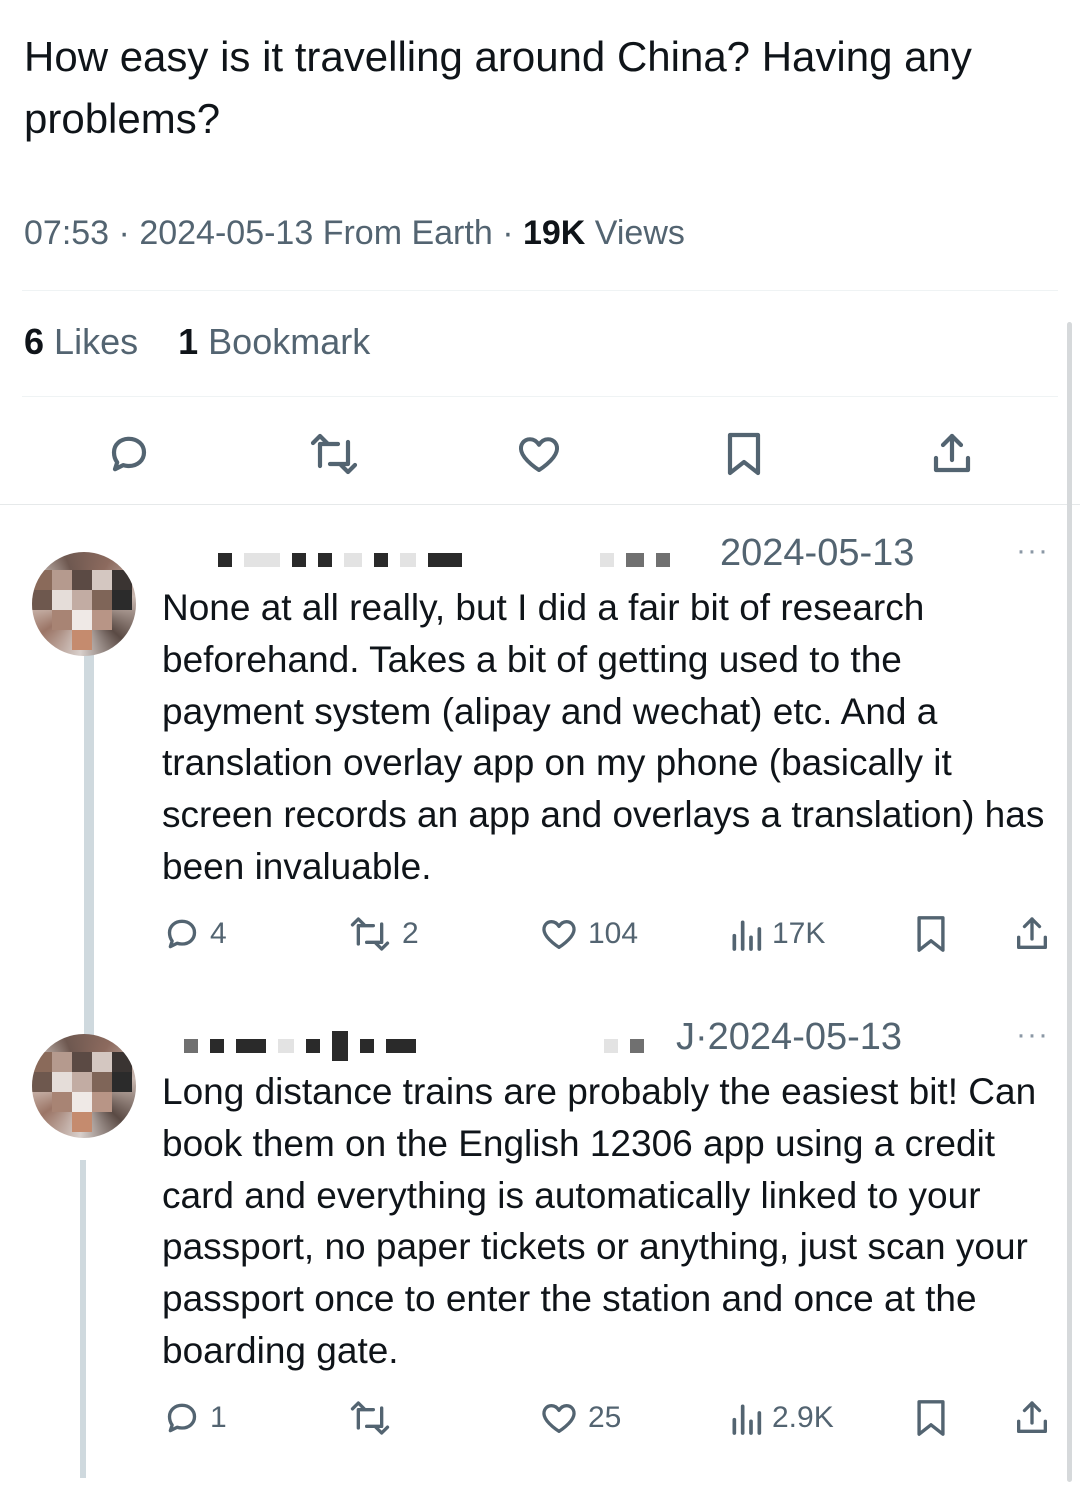 This screenshot has height=1500, width=1080. Describe the element at coordinates (34, 341) in the screenshot. I see `likes-count: 6` at that location.